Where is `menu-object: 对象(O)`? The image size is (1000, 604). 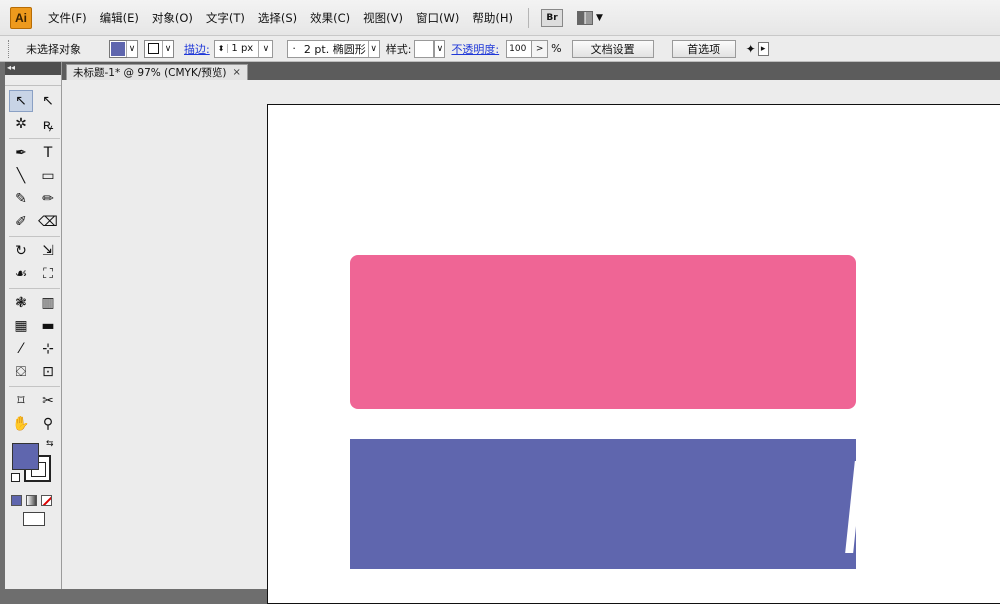
menu-object: 对象(O) is located at coordinates (172, 18).